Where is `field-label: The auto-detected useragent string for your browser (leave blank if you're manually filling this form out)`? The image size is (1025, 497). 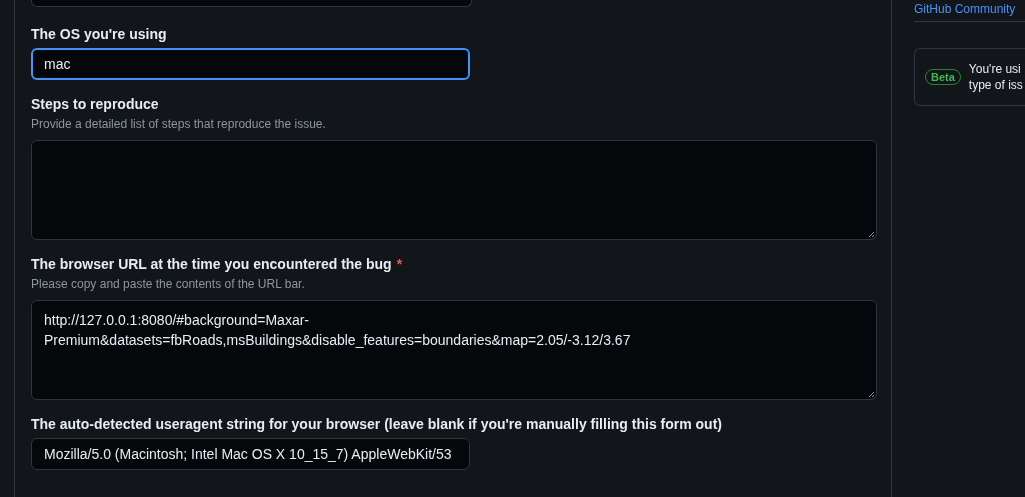
field-label: The auto-detected useragent string for your browser (leave blank if you're manually filling this form out) is located at coordinates (376, 424).